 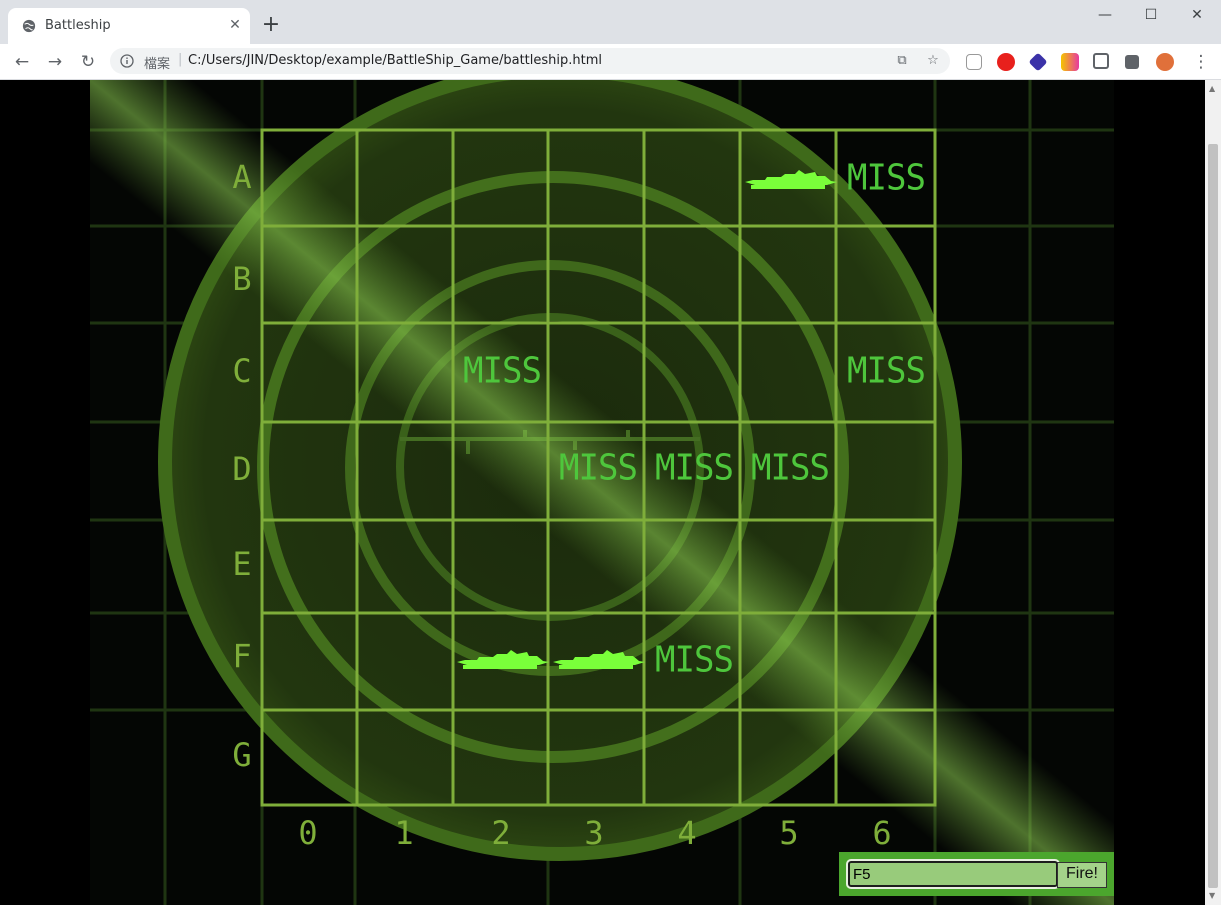 What do you see at coordinates (1212, 88) in the screenshot?
I see `scroll-up-arrow-icon: ▲` at bounding box center [1212, 88].